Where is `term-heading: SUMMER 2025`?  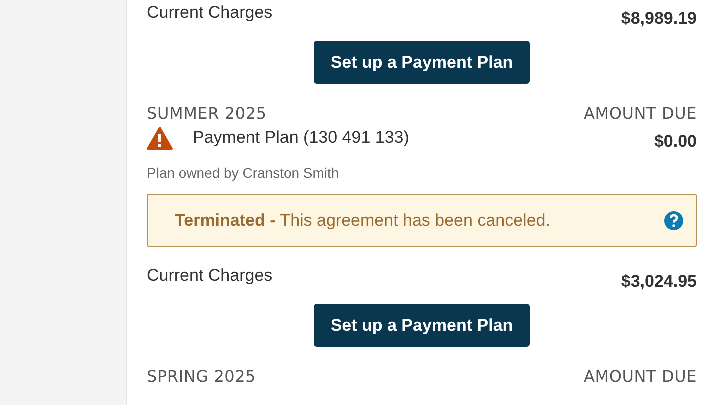 term-heading: SUMMER 2025 is located at coordinates (207, 114).